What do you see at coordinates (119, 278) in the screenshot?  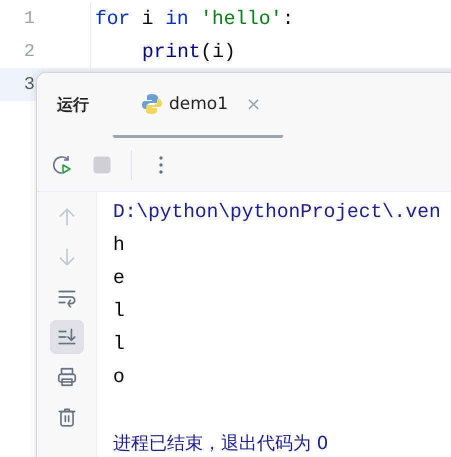 I see `console-line: e` at bounding box center [119, 278].